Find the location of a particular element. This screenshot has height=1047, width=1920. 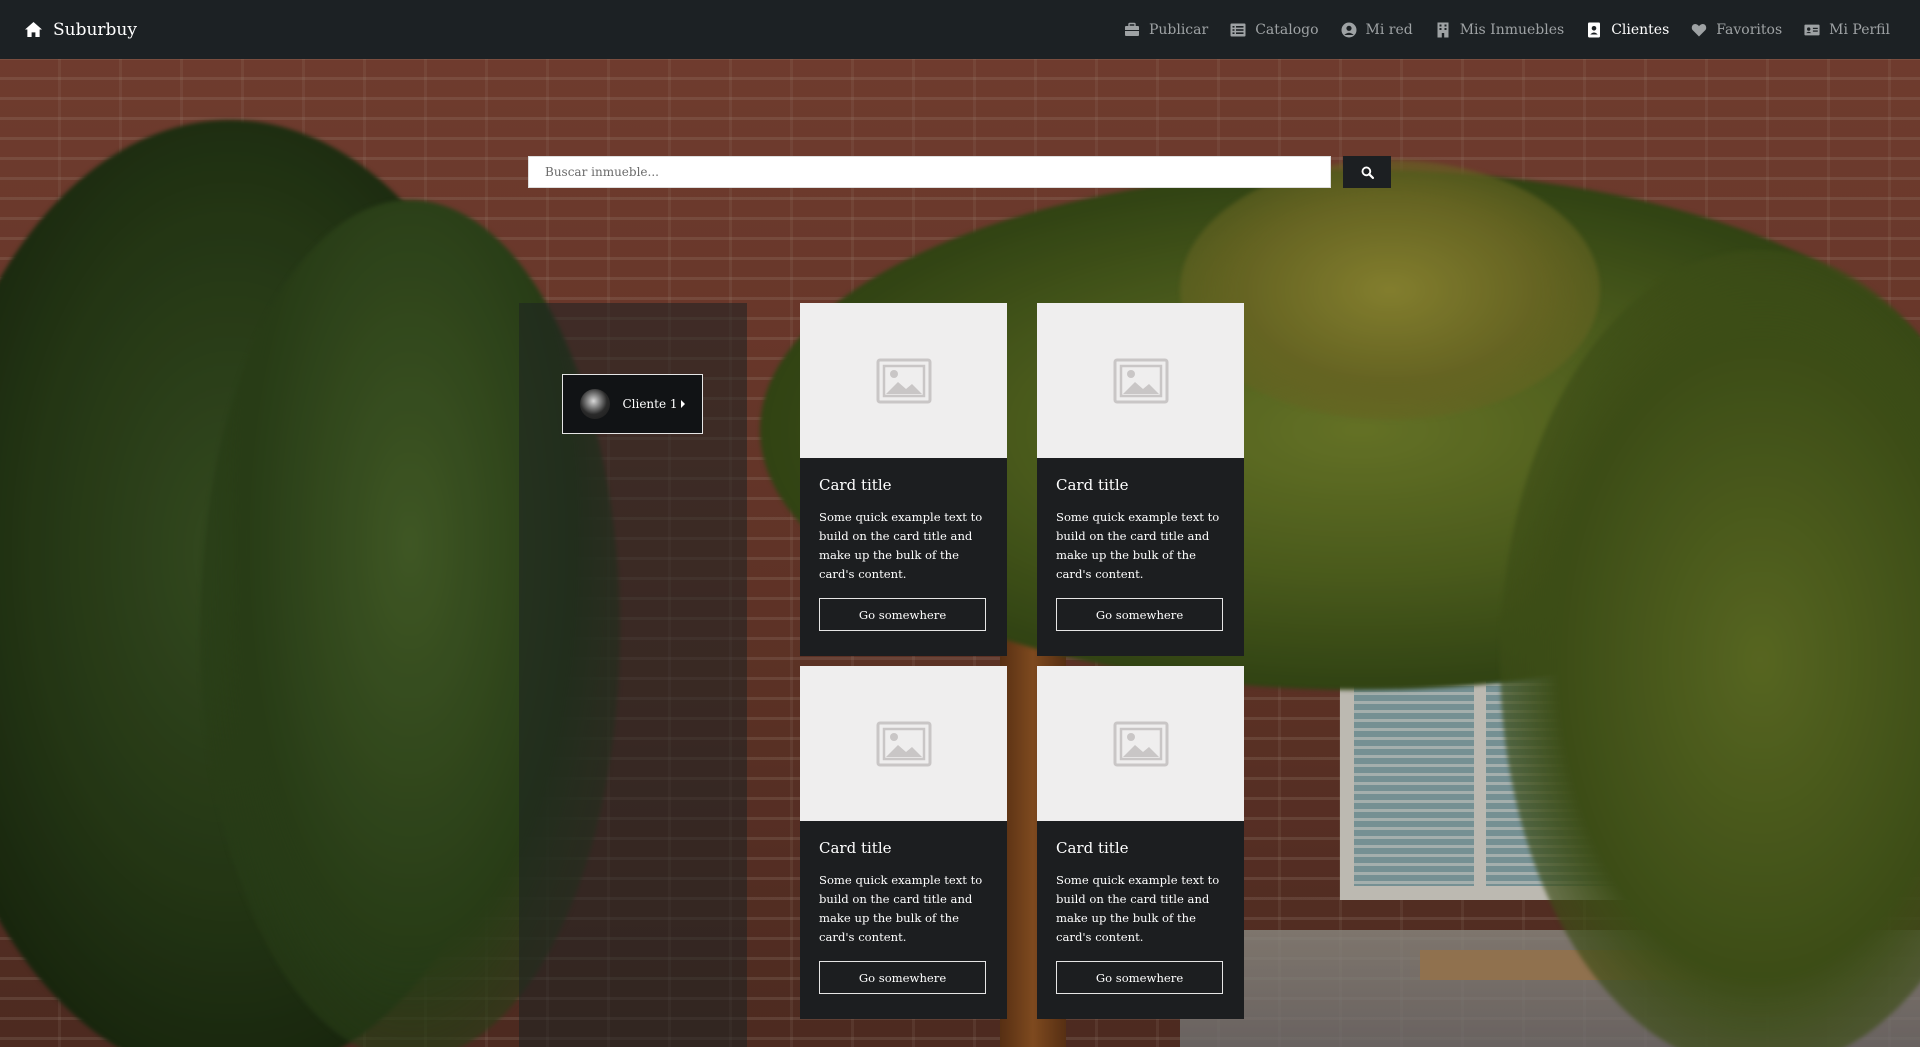

nav-item-favoritos: Favoritos is located at coordinates (1736, 30).